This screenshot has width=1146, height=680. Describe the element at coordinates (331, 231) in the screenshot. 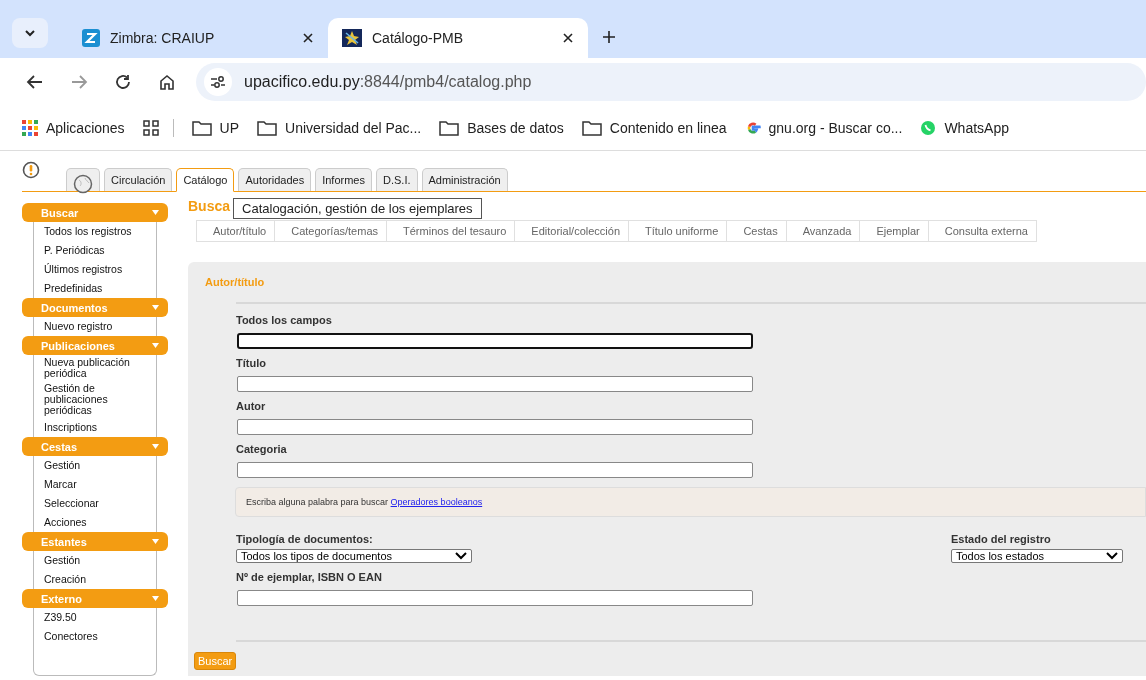

I see `search-tab: Categorías/temas` at that location.